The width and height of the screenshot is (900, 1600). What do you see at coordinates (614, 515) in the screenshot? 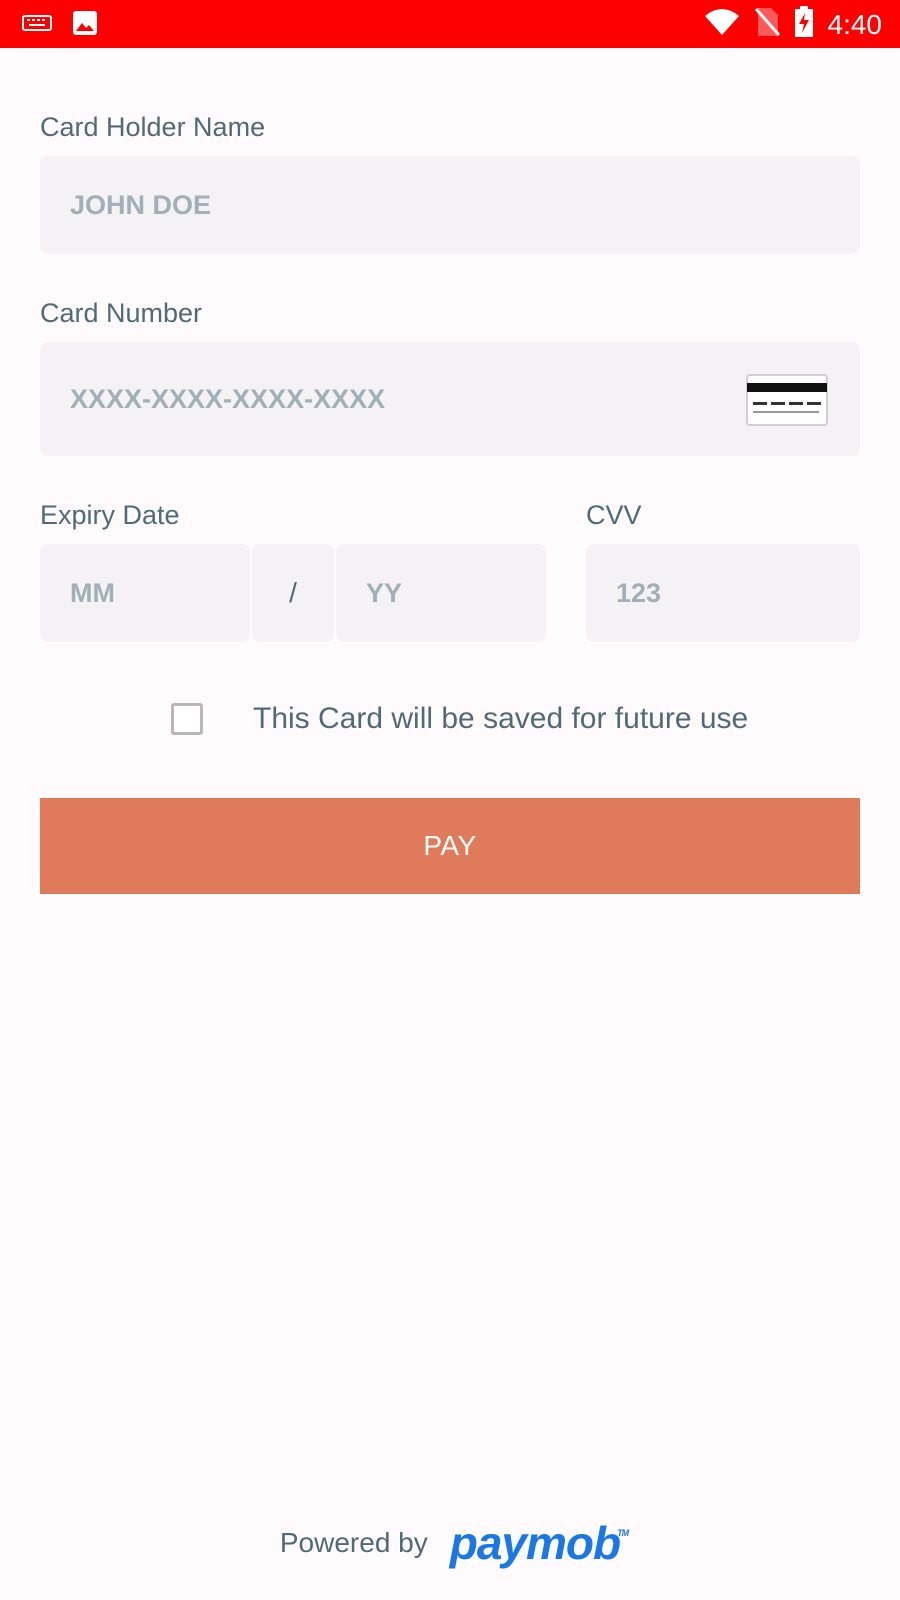
I see `cvv-label: CVV` at bounding box center [614, 515].